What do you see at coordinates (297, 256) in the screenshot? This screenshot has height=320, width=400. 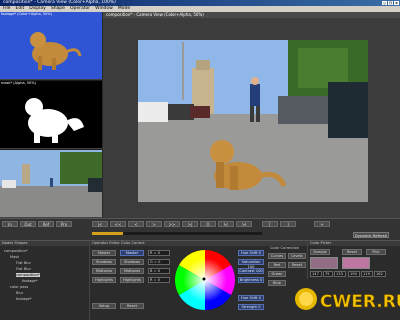 I see `levels-button: Levels` at bounding box center [297, 256].